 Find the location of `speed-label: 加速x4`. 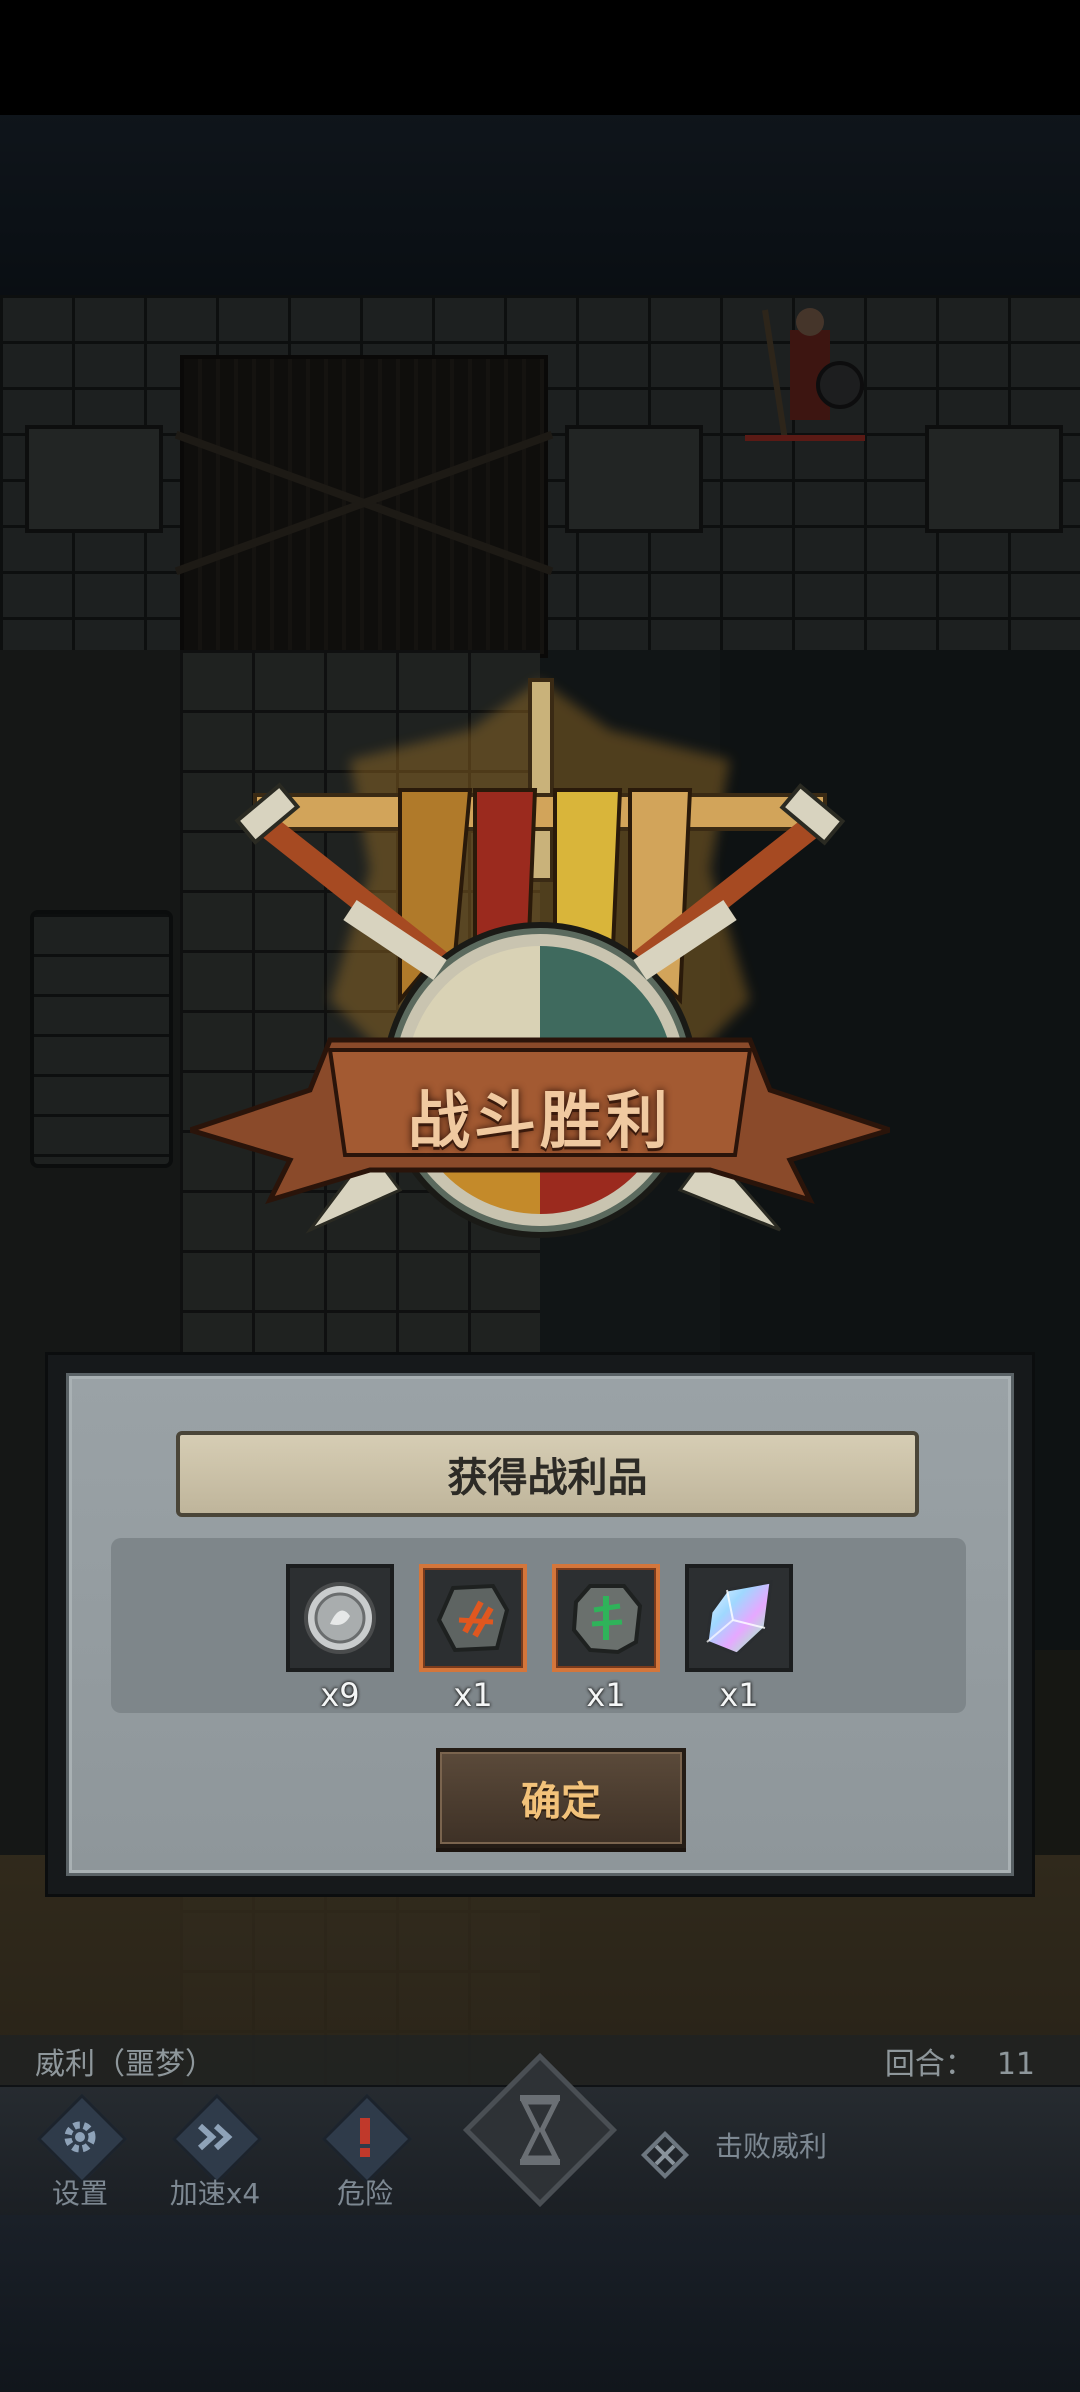

speed-label: 加速x4 is located at coordinates (215, 2193).